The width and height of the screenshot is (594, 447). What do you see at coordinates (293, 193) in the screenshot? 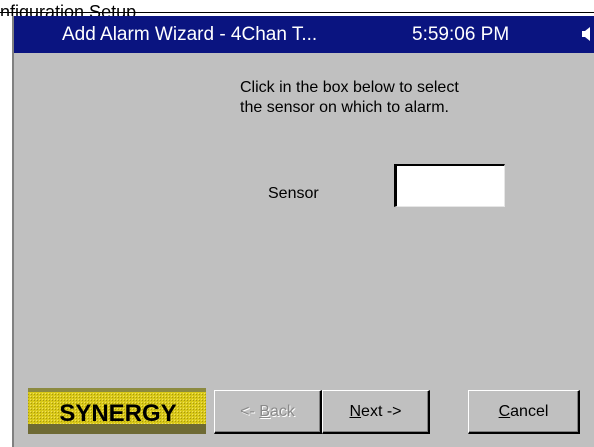
I see `sensor-label: Sensor` at bounding box center [293, 193].